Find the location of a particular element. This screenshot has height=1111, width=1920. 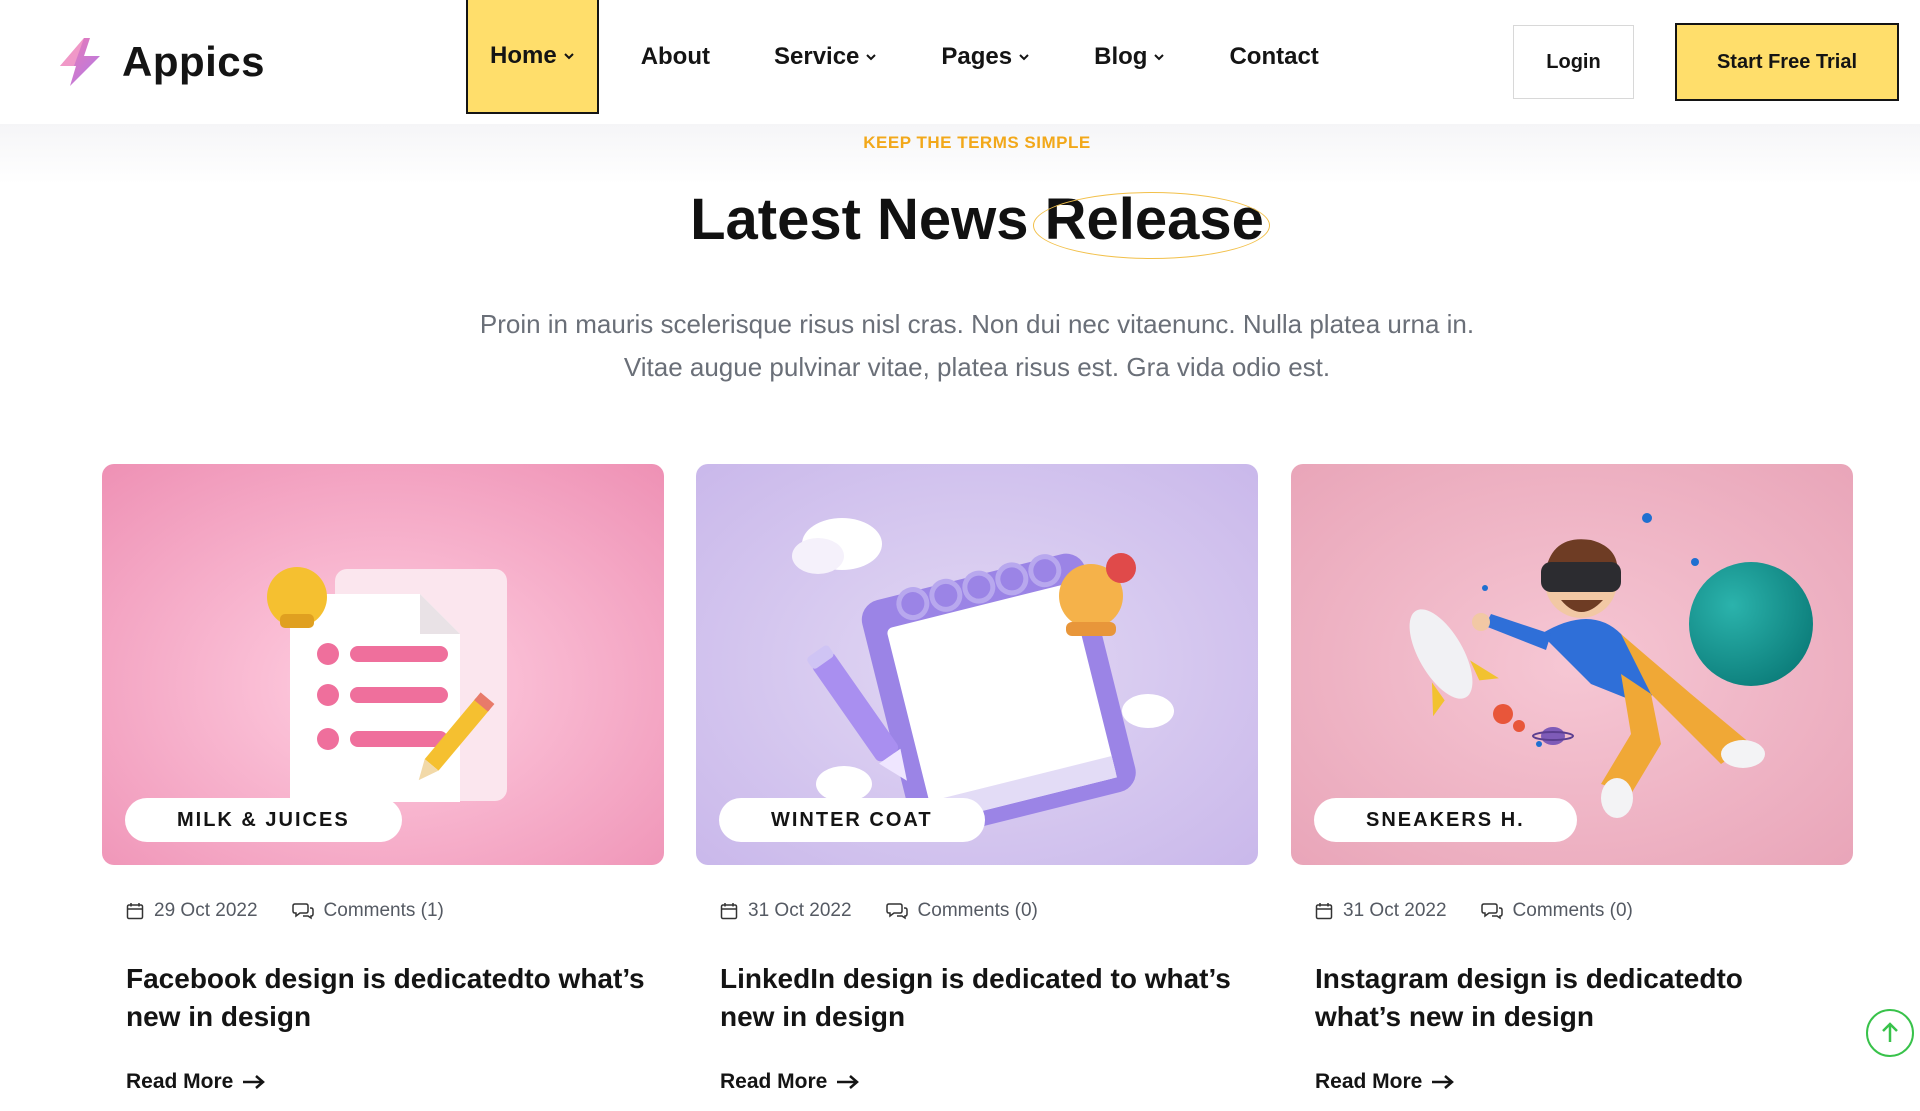

nav-item-pages: Pages is located at coordinates (985, 57).